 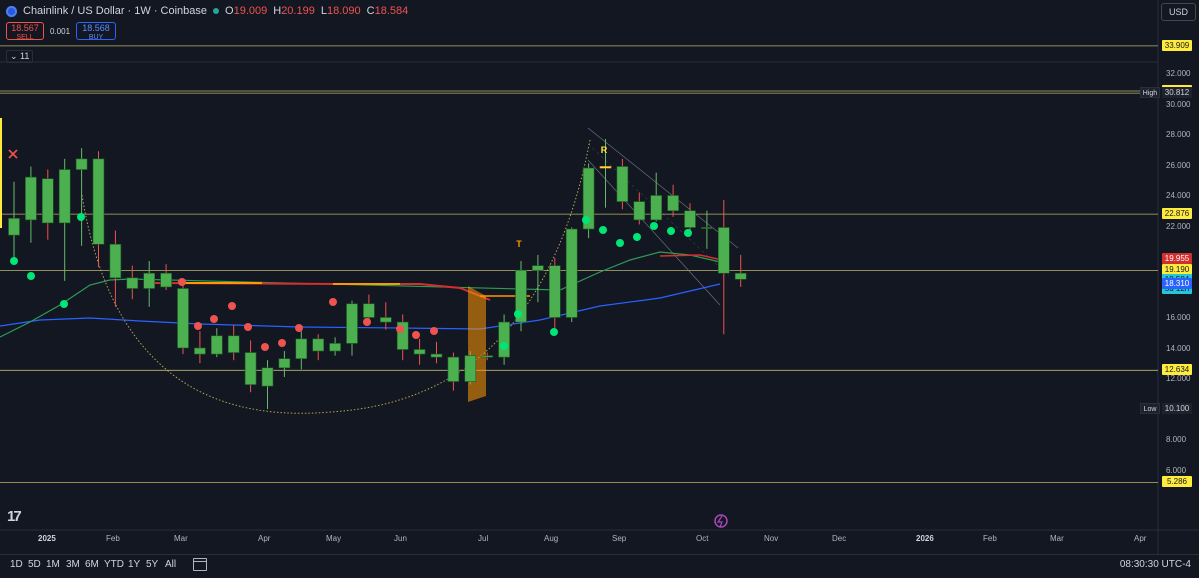 I want to click on indicators-count: 11, so click(x=25, y=56).